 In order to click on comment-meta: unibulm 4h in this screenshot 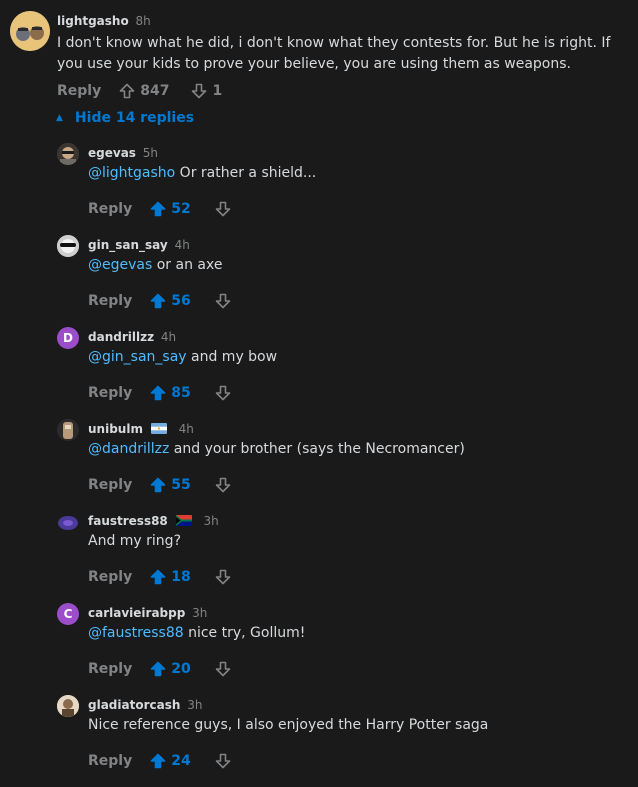, I will do `click(141, 429)`.